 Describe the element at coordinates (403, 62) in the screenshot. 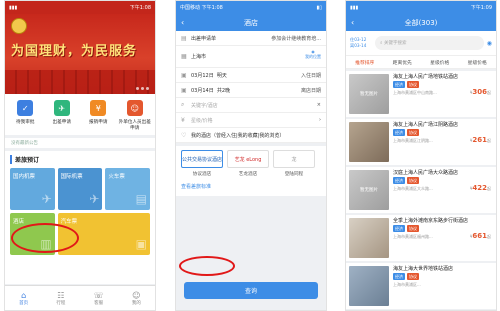

I see `sort-distance: 距离优先` at that location.